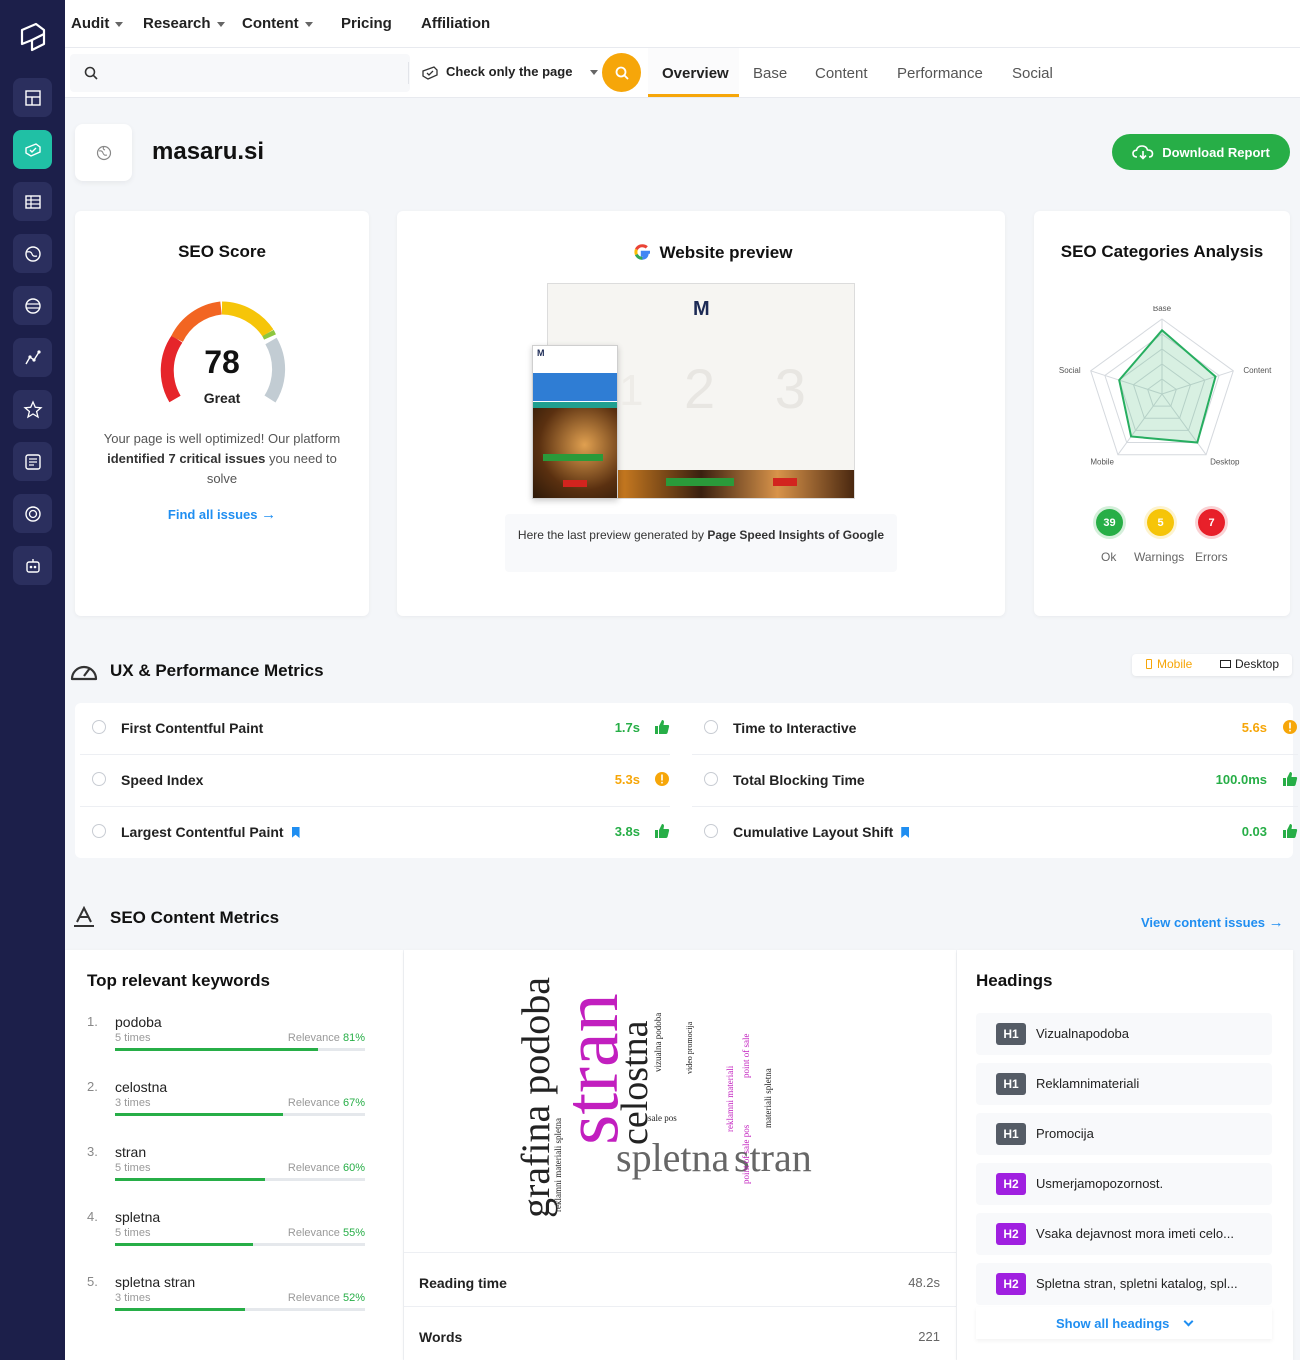  What do you see at coordinates (270, 23) in the screenshot?
I see `nav-label: Content` at bounding box center [270, 23].